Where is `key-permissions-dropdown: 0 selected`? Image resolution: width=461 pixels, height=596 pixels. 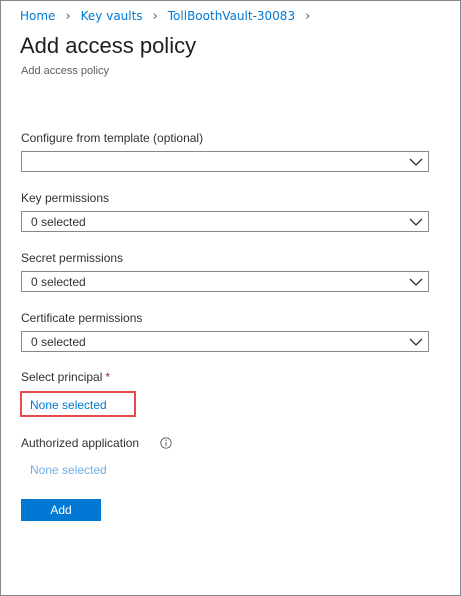 key-permissions-dropdown: 0 selected is located at coordinates (225, 221).